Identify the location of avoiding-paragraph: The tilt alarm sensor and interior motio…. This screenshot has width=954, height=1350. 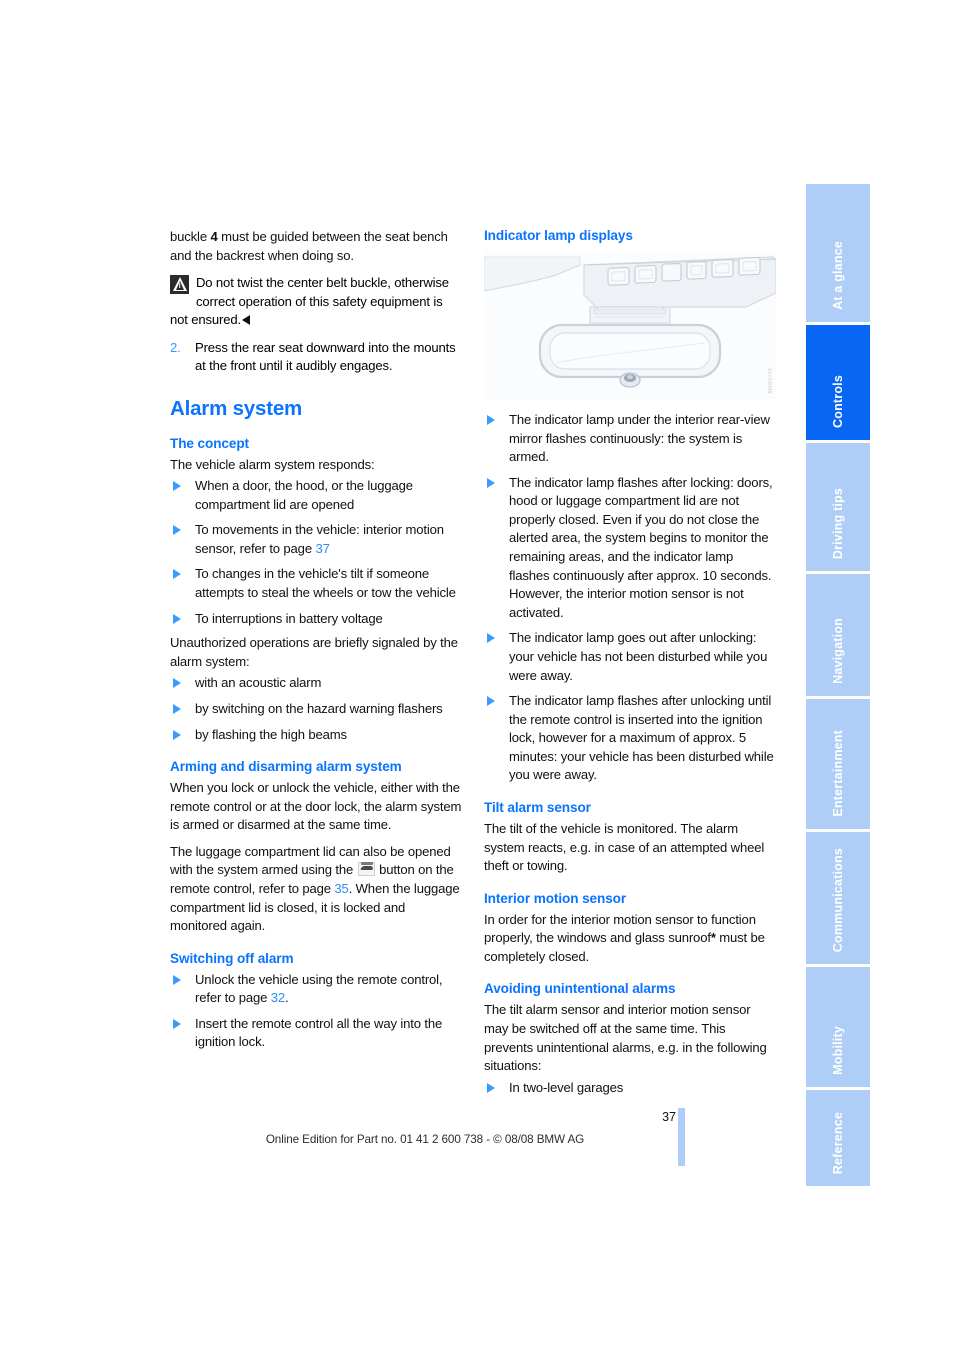
(625, 1038).